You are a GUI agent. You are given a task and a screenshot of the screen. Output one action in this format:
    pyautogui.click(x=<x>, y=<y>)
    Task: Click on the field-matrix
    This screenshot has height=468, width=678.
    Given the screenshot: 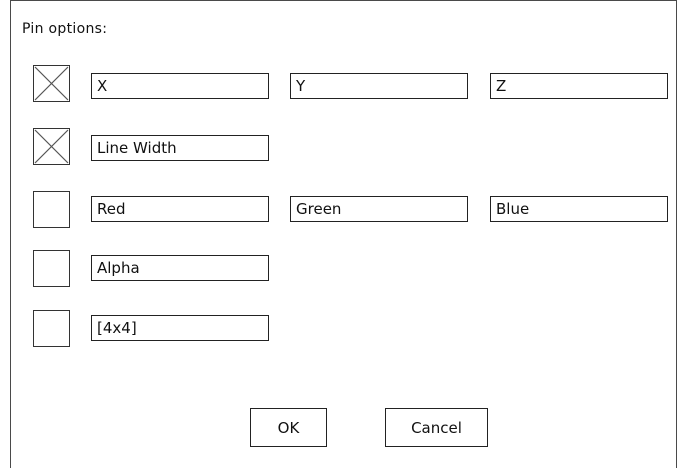 What is the action you would take?
    pyautogui.click(x=180, y=328)
    